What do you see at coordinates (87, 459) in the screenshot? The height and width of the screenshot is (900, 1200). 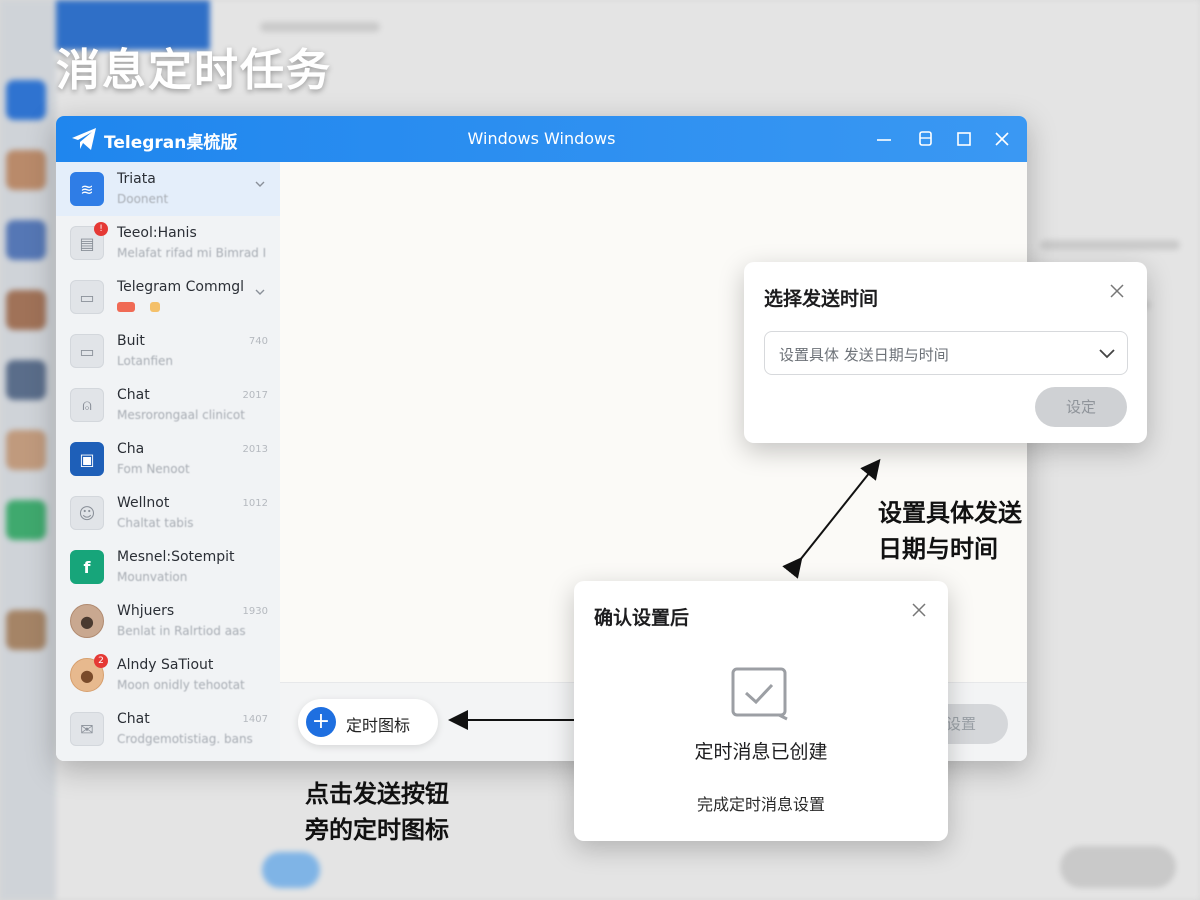 I see `chat-avatar: ▣` at bounding box center [87, 459].